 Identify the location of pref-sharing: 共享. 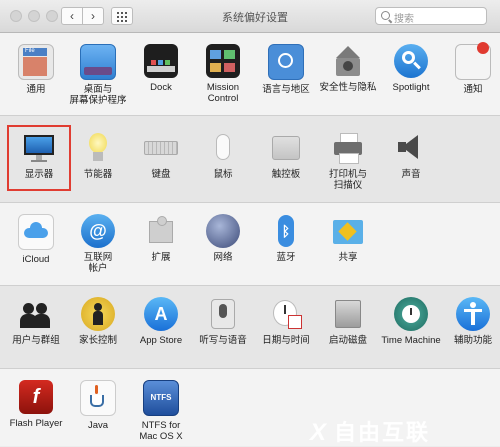
(348, 238).